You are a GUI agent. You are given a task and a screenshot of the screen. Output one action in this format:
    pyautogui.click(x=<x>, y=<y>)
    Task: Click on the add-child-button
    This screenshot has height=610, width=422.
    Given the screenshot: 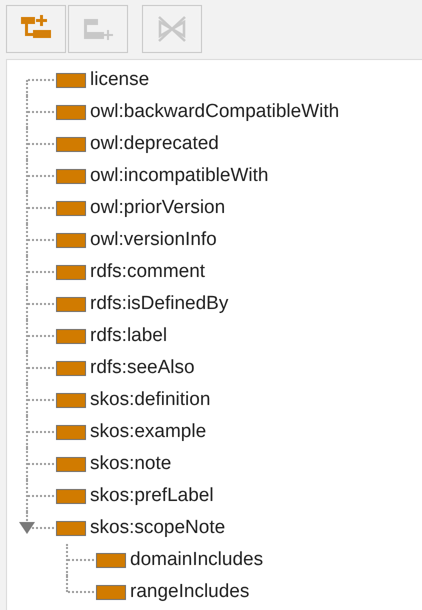 What is the action you would take?
    pyautogui.click(x=36, y=29)
    